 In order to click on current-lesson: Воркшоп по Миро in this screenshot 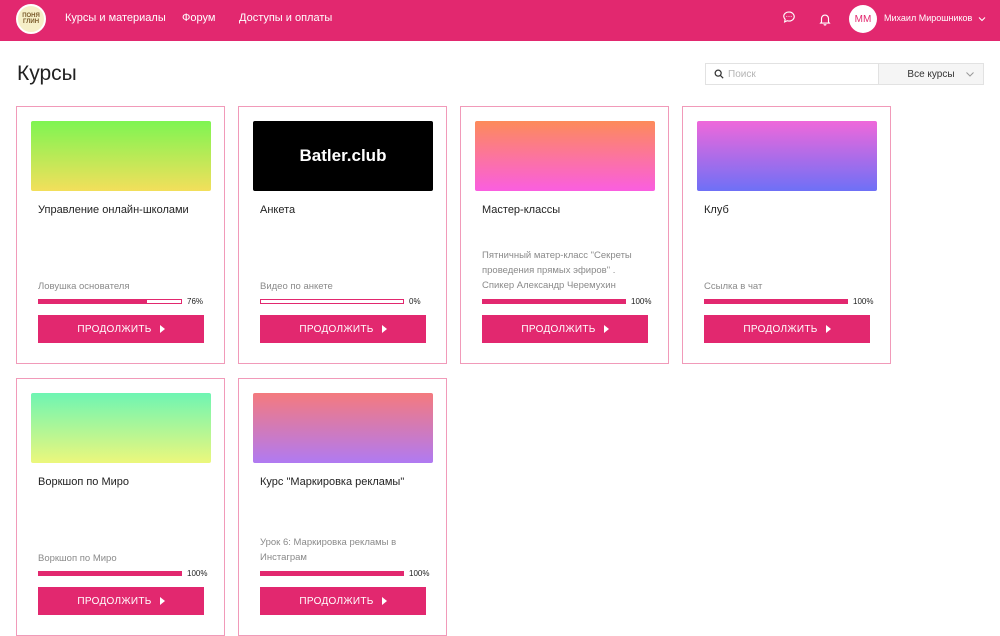, I will do `click(77, 558)`.